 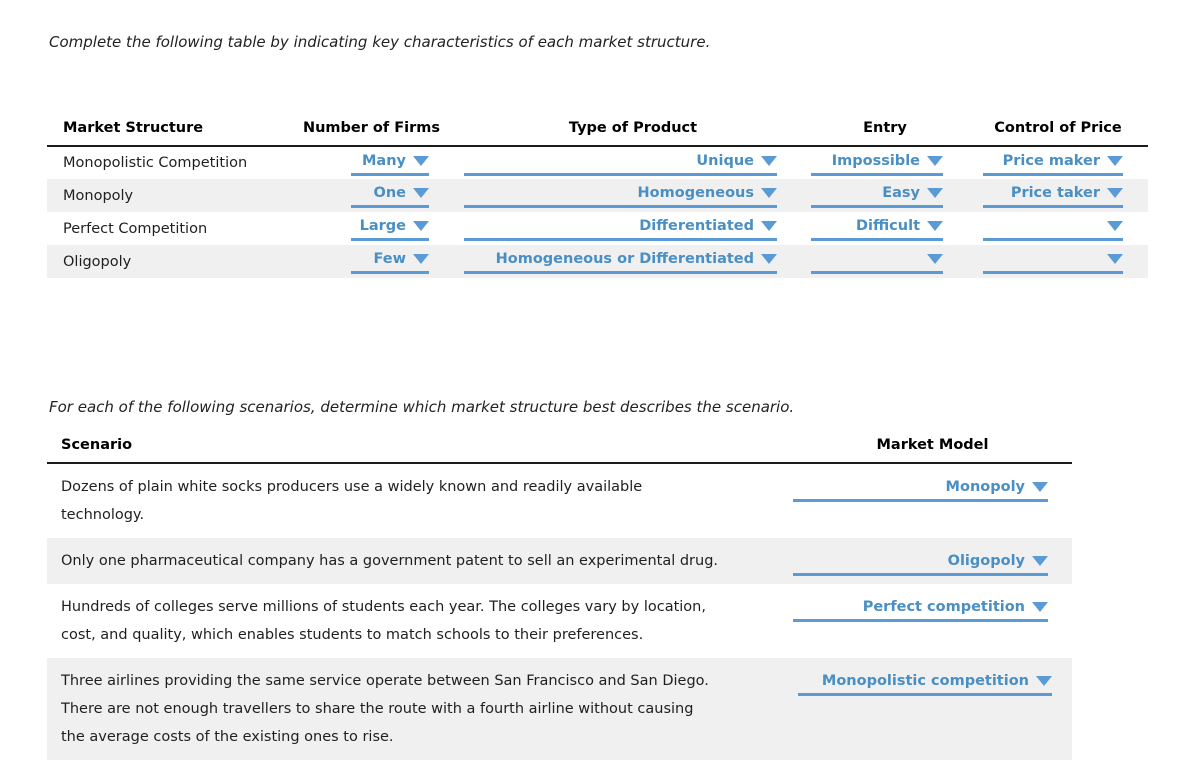 What do you see at coordinates (633, 133) in the screenshot?
I see `column-header-type-of-product: Type of Product` at bounding box center [633, 133].